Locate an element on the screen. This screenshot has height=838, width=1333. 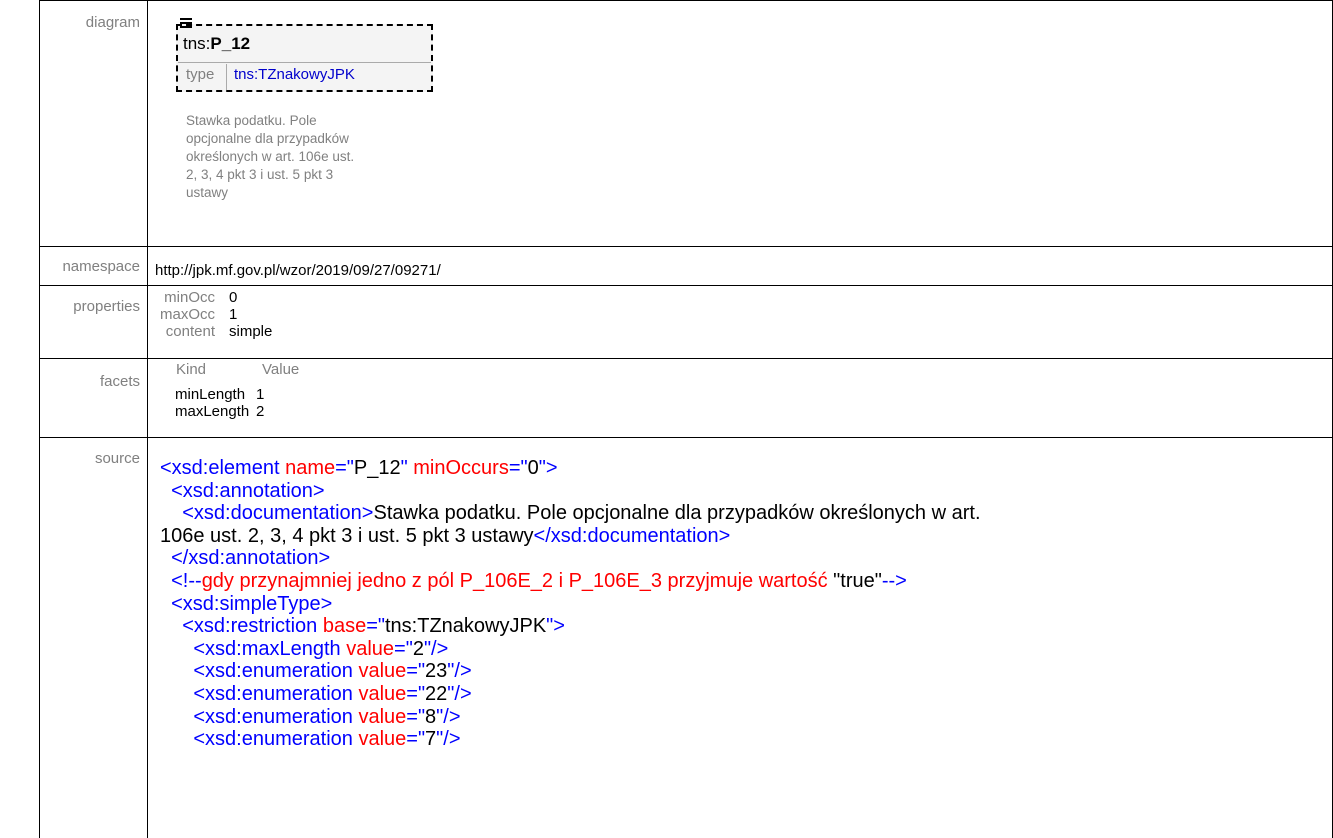
source-token: base is located at coordinates (344, 626).